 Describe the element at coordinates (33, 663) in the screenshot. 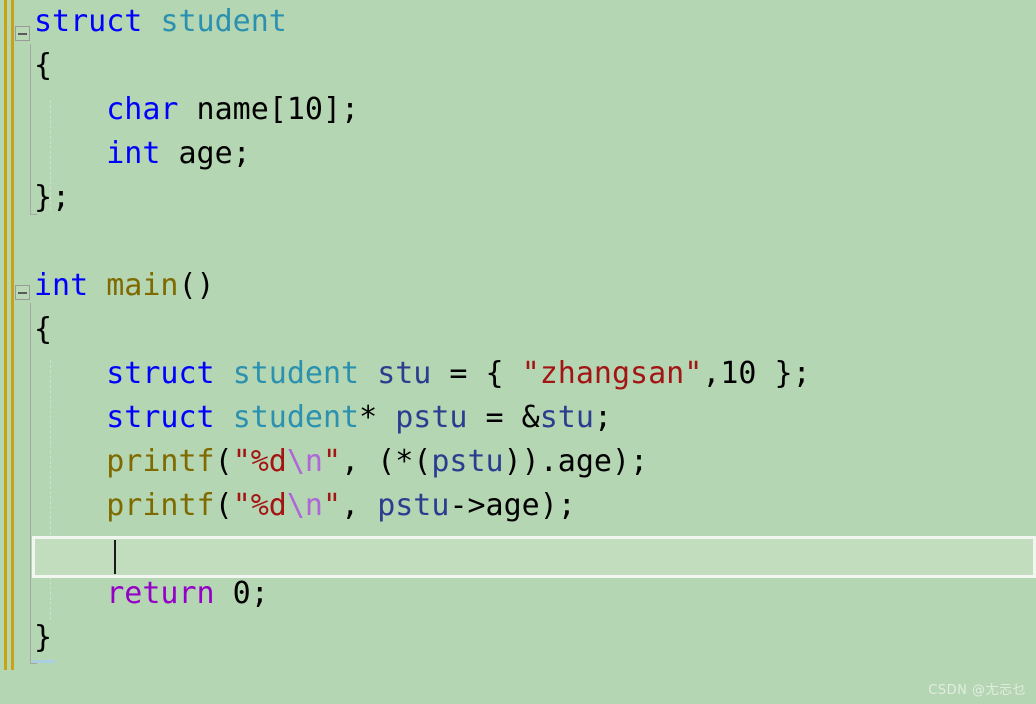

I see `outline-foot-main` at that location.